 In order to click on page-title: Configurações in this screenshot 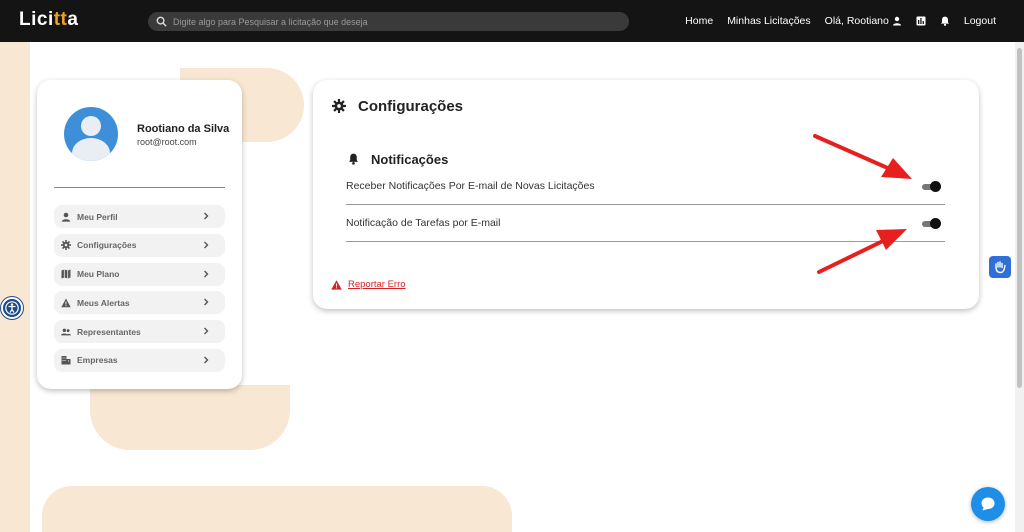, I will do `click(411, 106)`.